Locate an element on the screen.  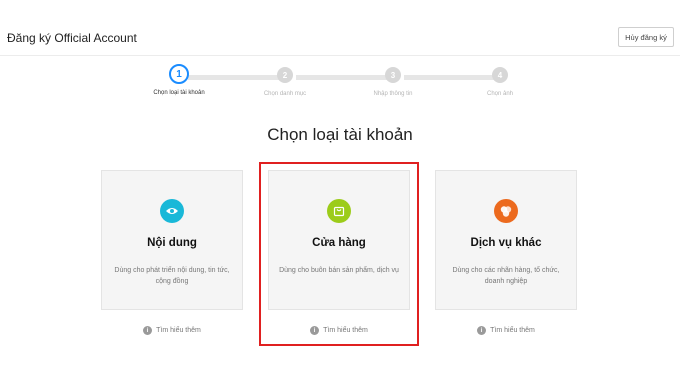
step-2: 2 Chọn danh mục is located at coordinates (285, 80).